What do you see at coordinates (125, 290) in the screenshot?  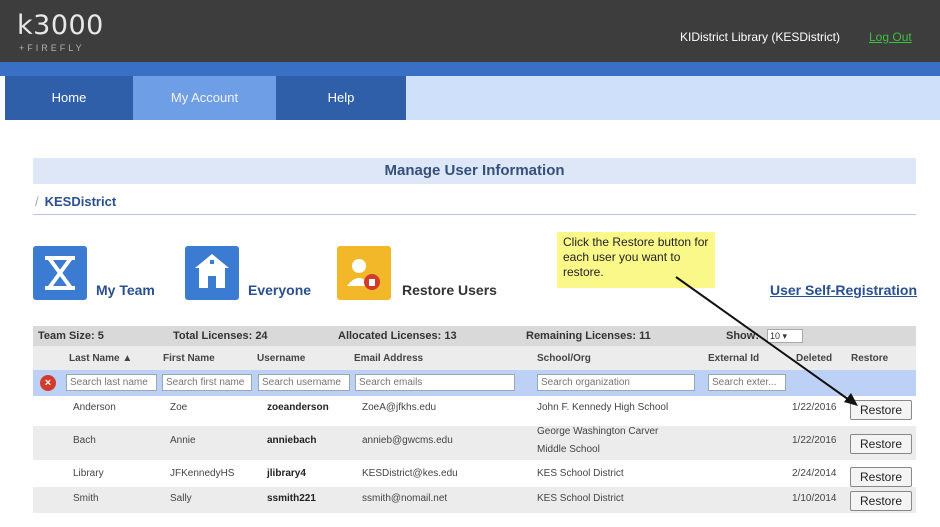 I see `my-team-label: My Team` at bounding box center [125, 290].